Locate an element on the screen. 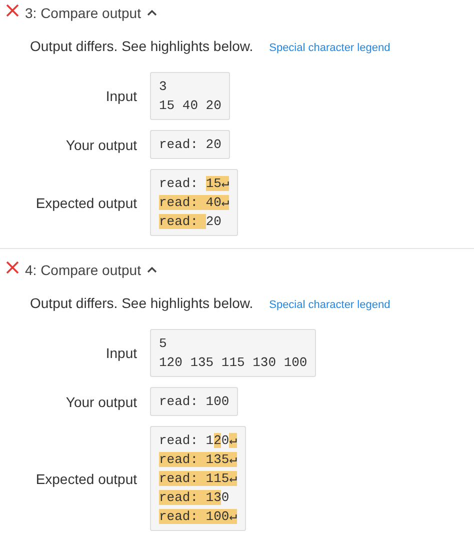  output-box: read: 100 is located at coordinates (194, 401).